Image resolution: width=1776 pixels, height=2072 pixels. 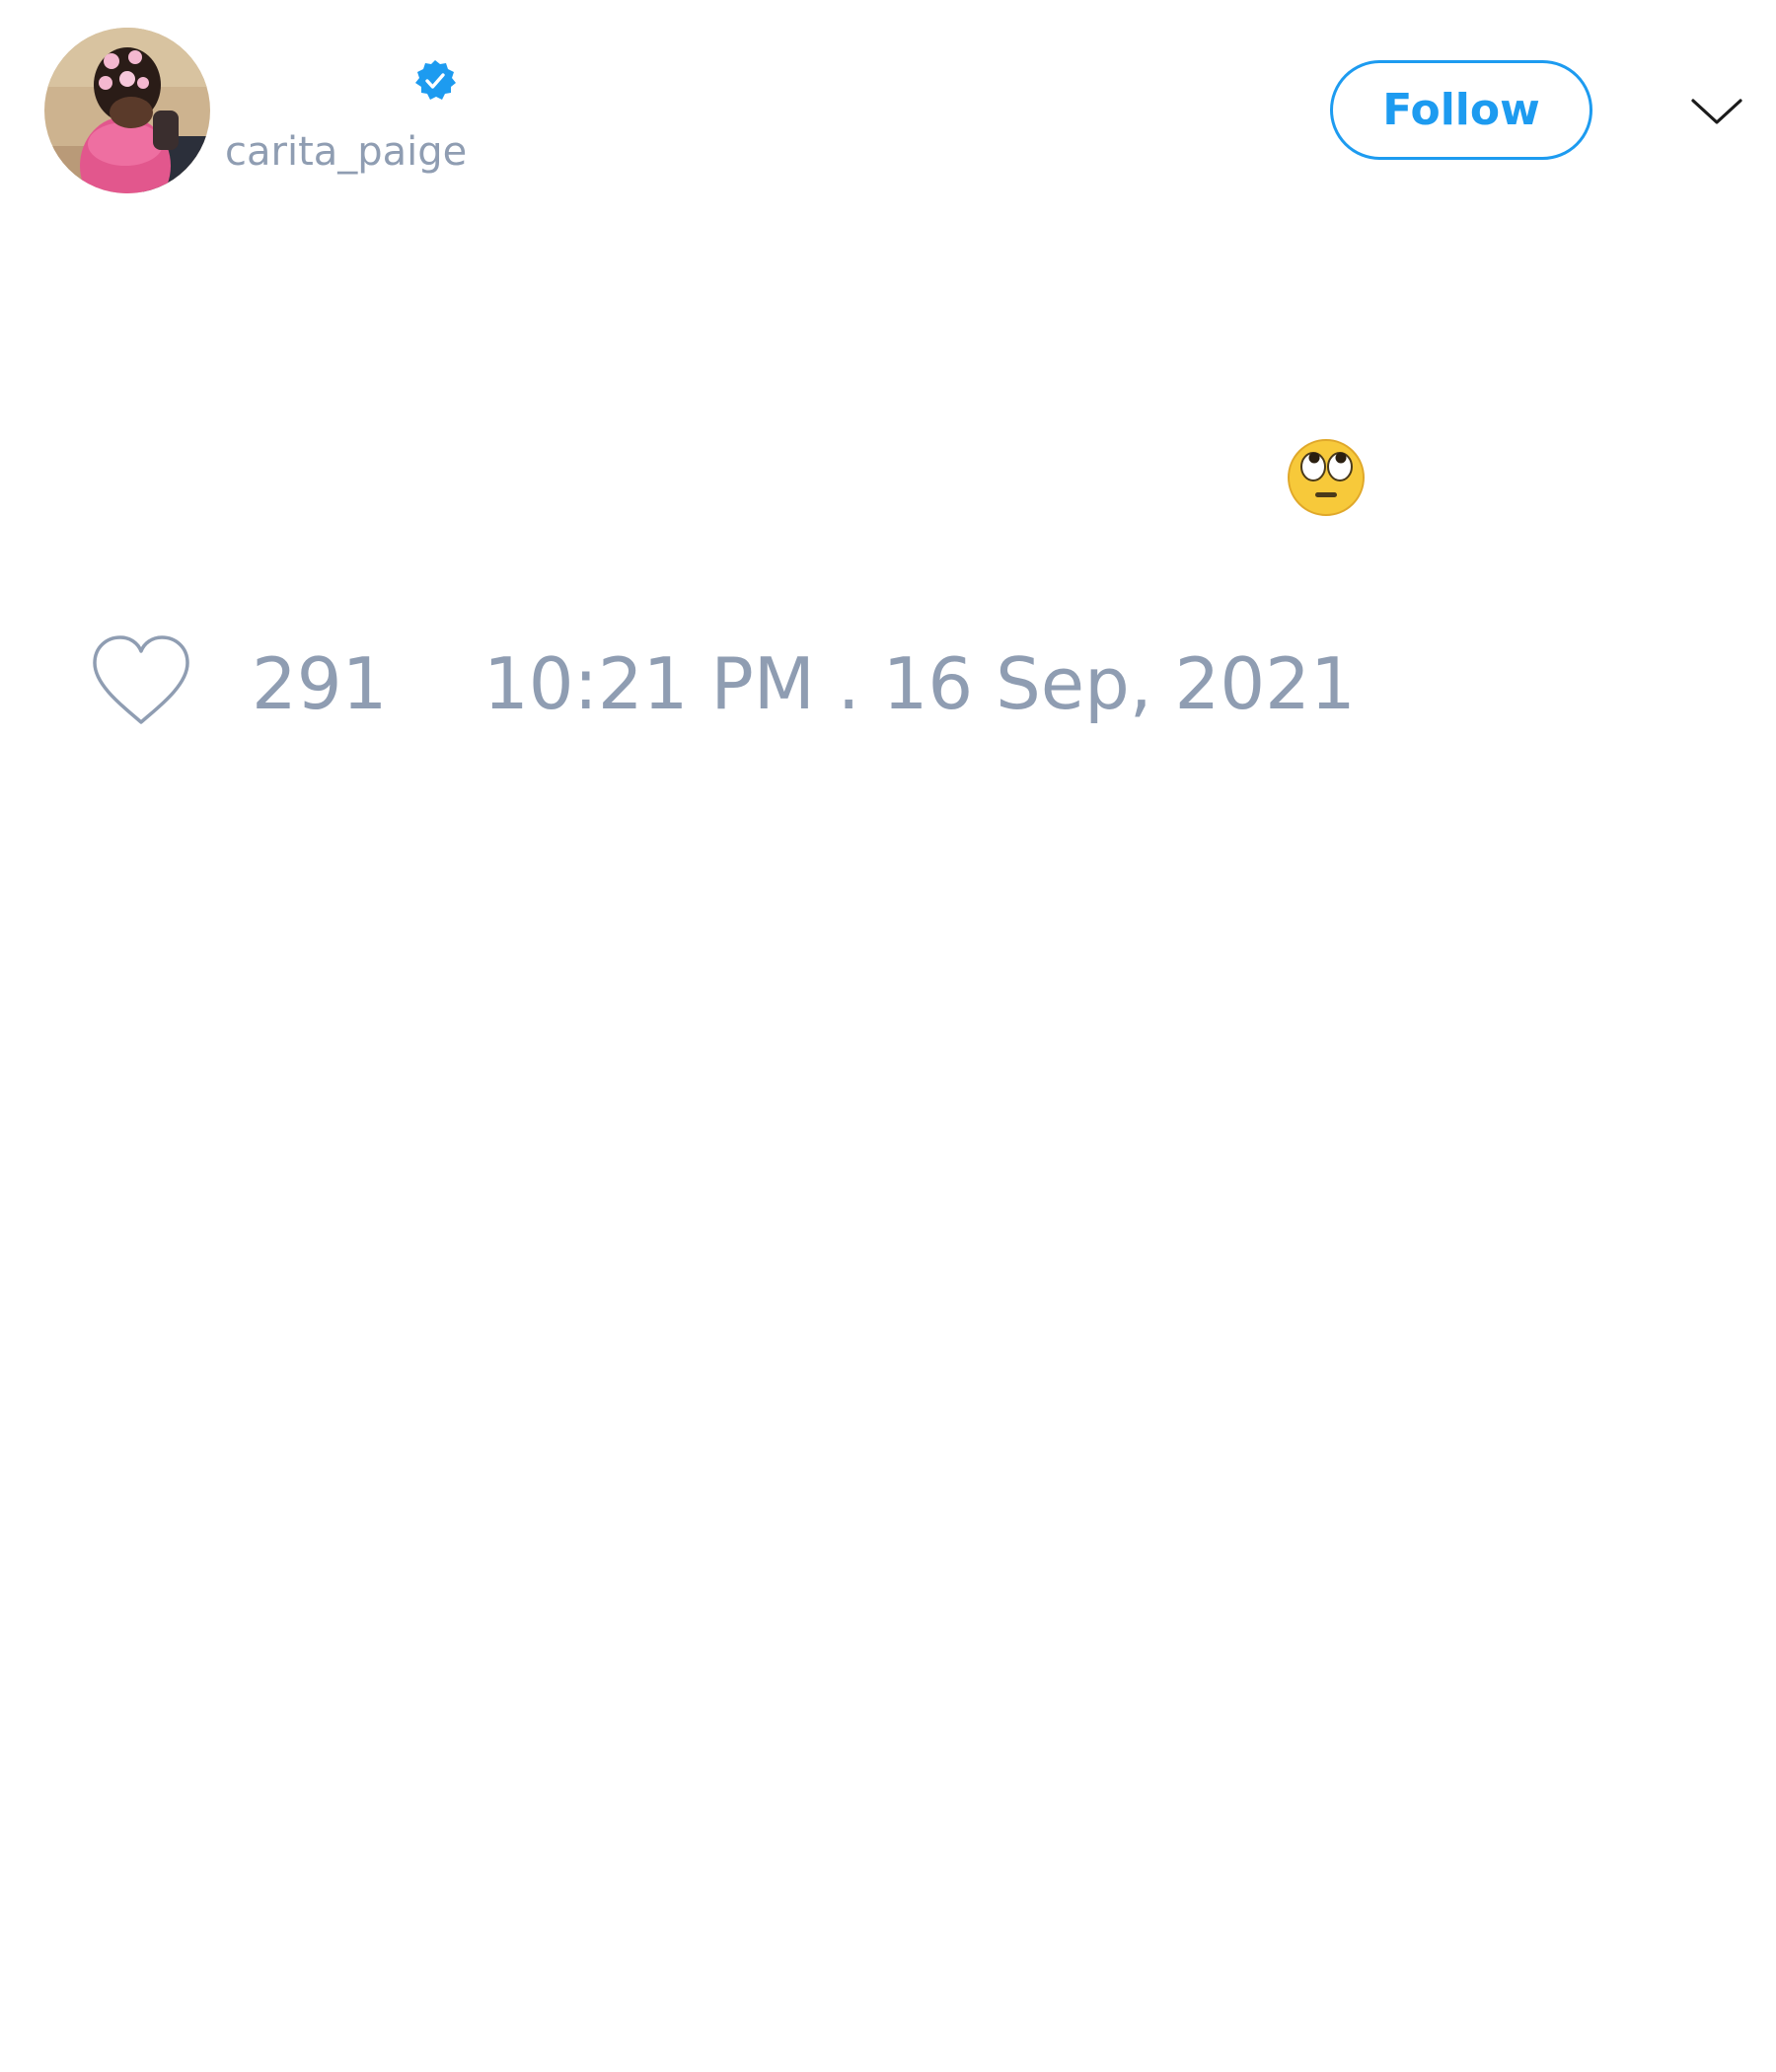 What do you see at coordinates (1461, 110) in the screenshot?
I see `follow-button: Follow` at bounding box center [1461, 110].